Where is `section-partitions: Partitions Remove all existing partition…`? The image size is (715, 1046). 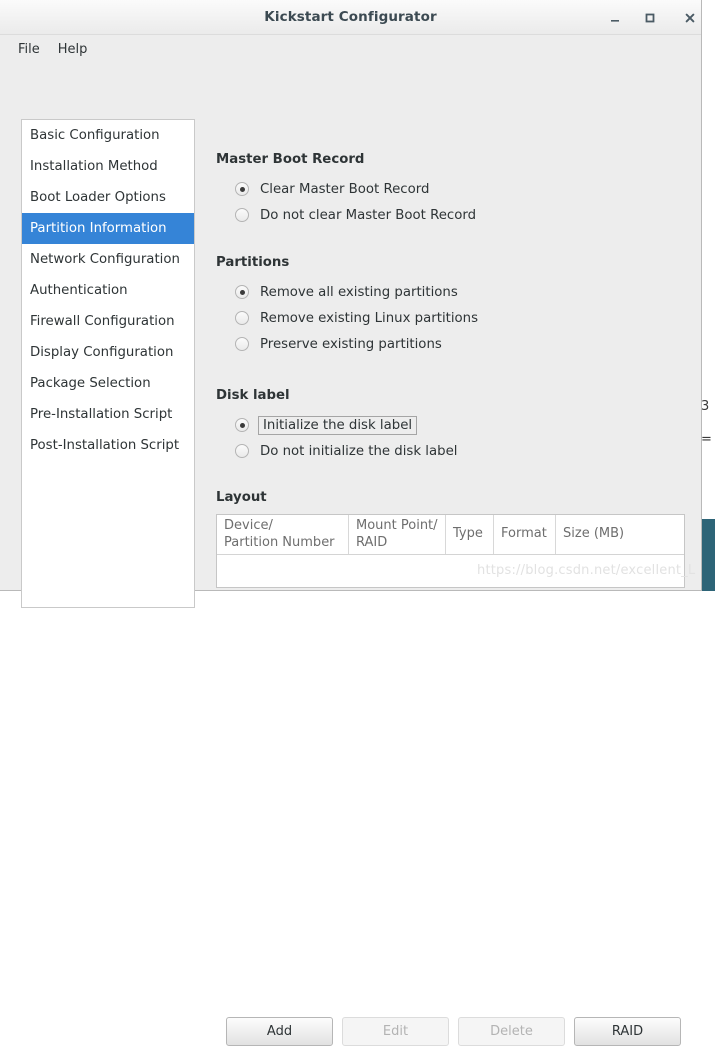
section-partitions: Partitions Remove all existing partition… is located at coordinates (348, 306).